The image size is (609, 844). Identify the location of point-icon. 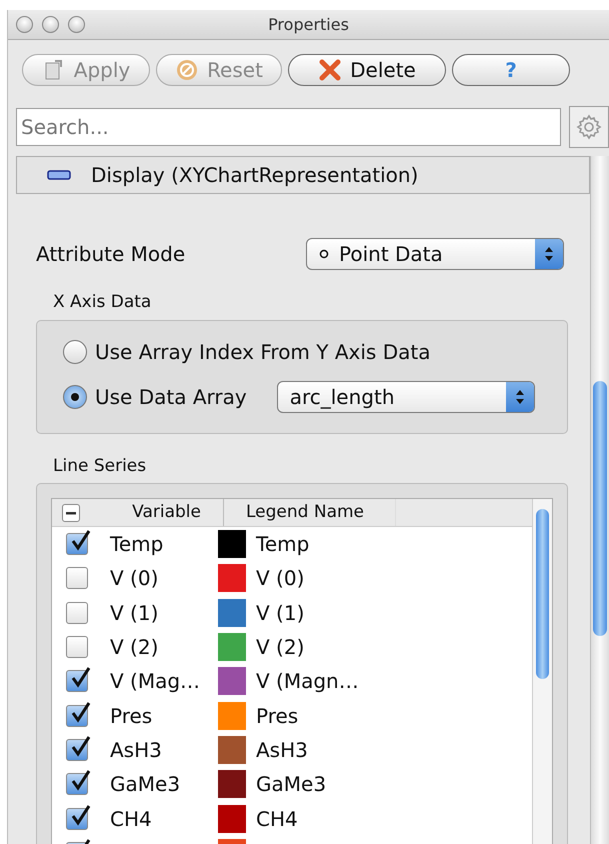
(324, 254).